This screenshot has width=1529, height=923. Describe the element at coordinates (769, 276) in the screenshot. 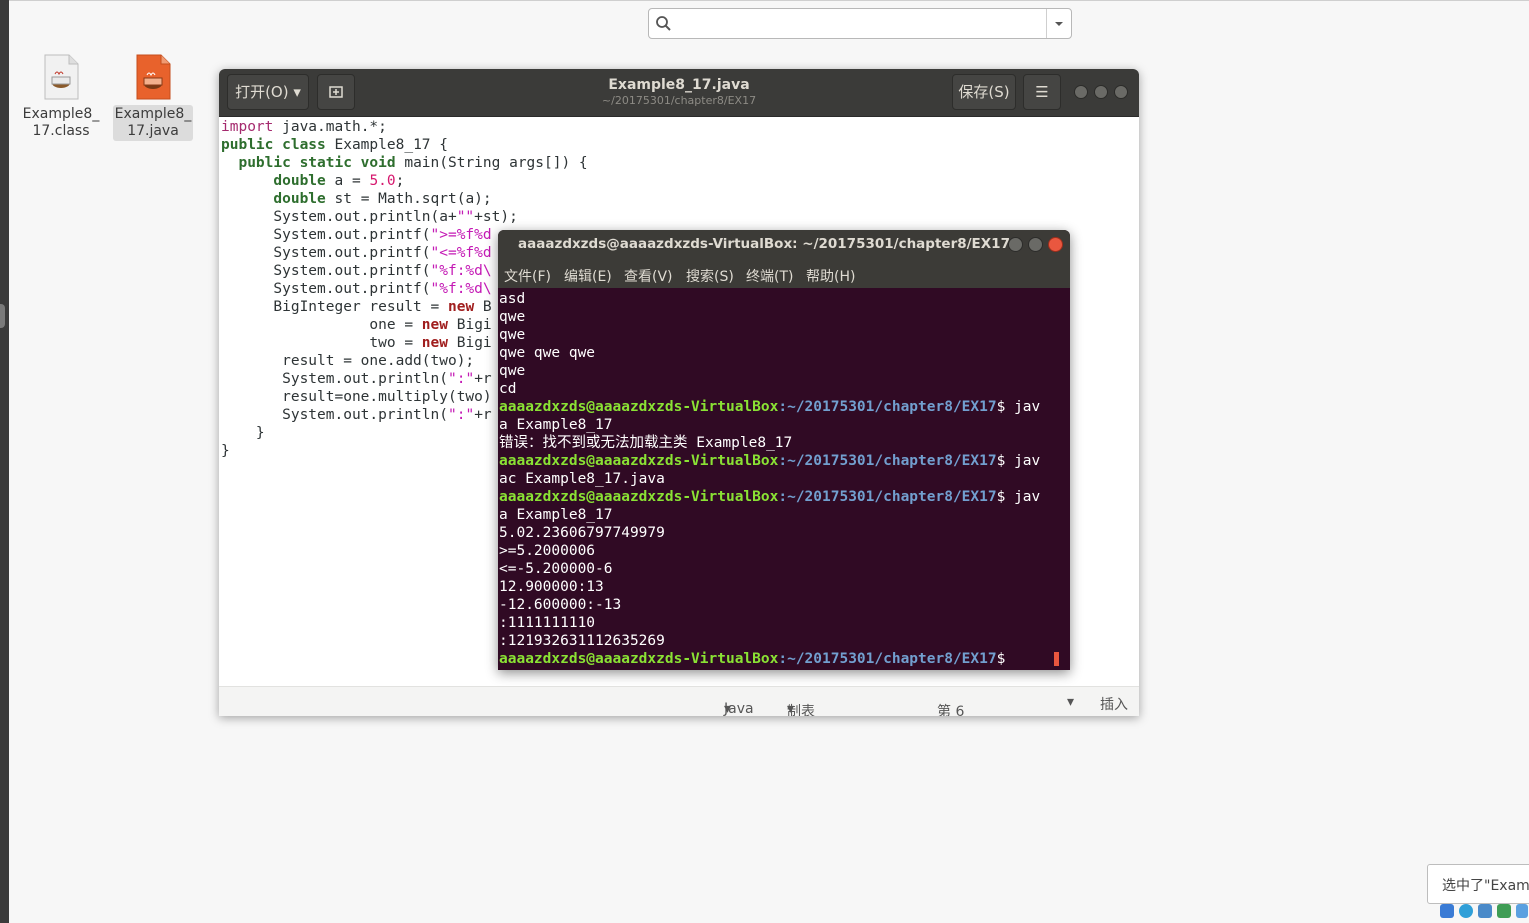

I see `menu-terminal: 终端(T)` at that location.